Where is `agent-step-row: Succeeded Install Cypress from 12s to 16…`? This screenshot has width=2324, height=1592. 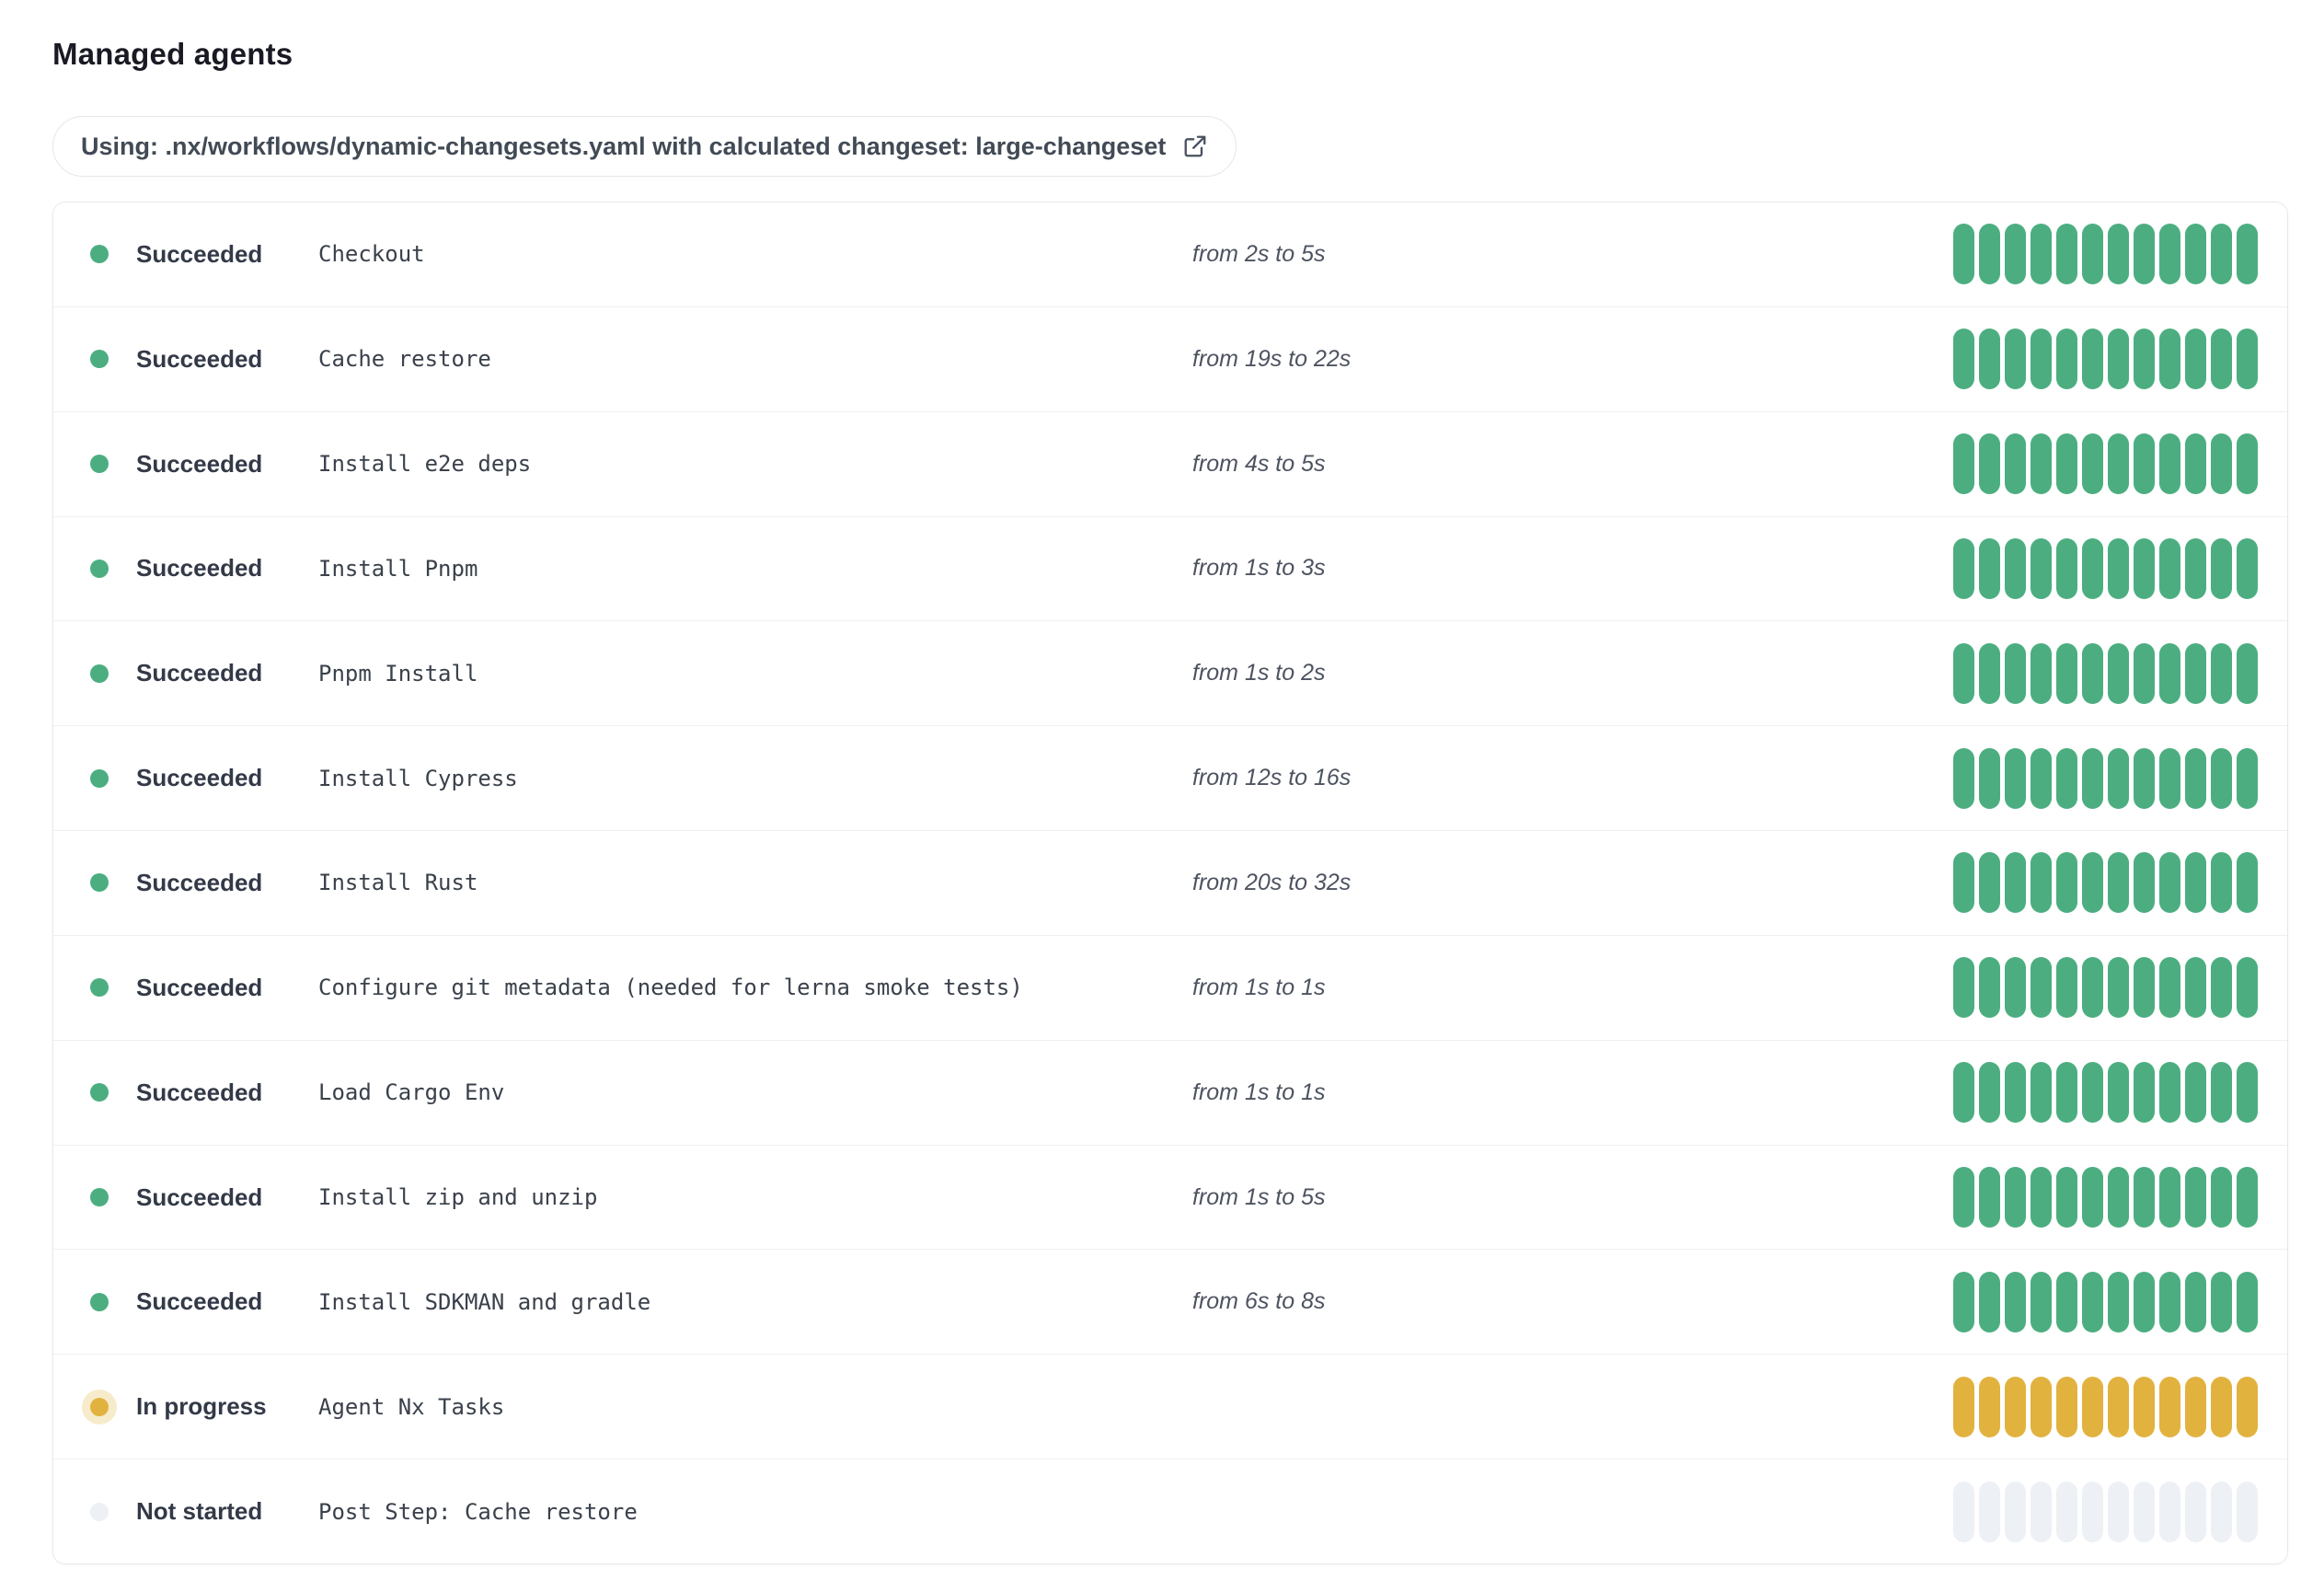
agent-step-row: Succeeded Install Cypress from 12s to 16… is located at coordinates (1170, 778).